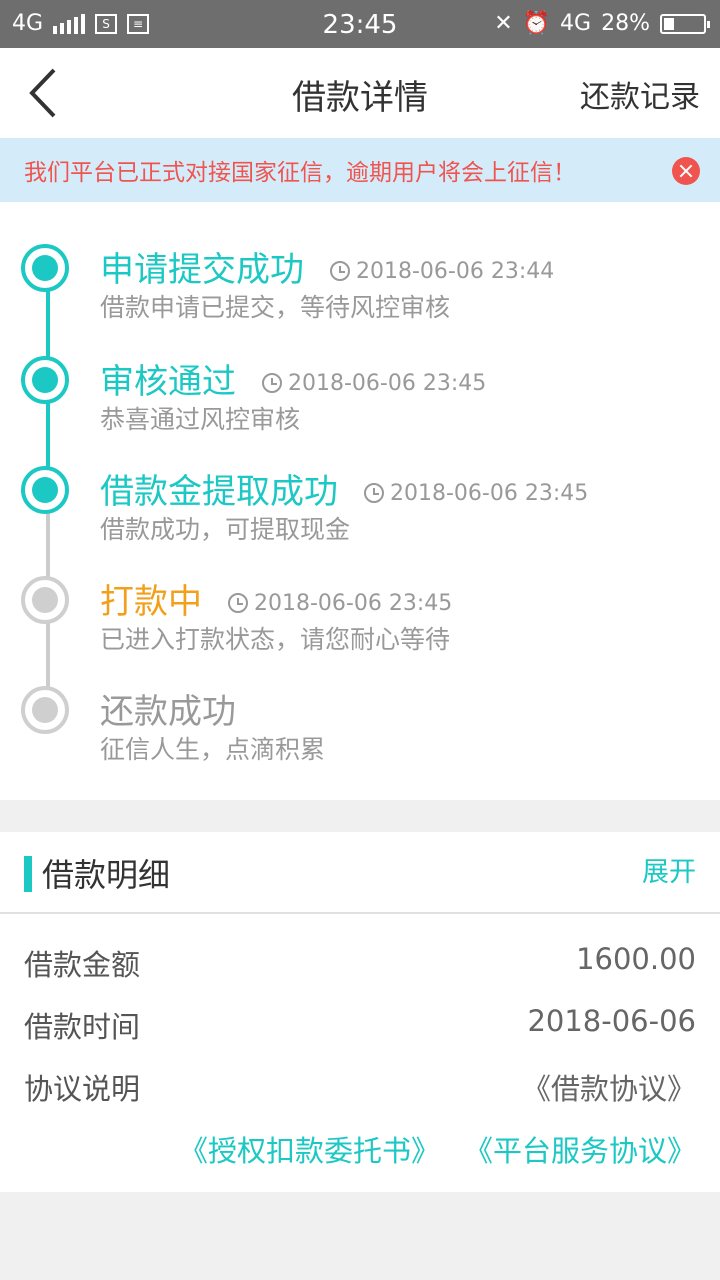  I want to click on battery-percent: 28%, so click(625, 23).